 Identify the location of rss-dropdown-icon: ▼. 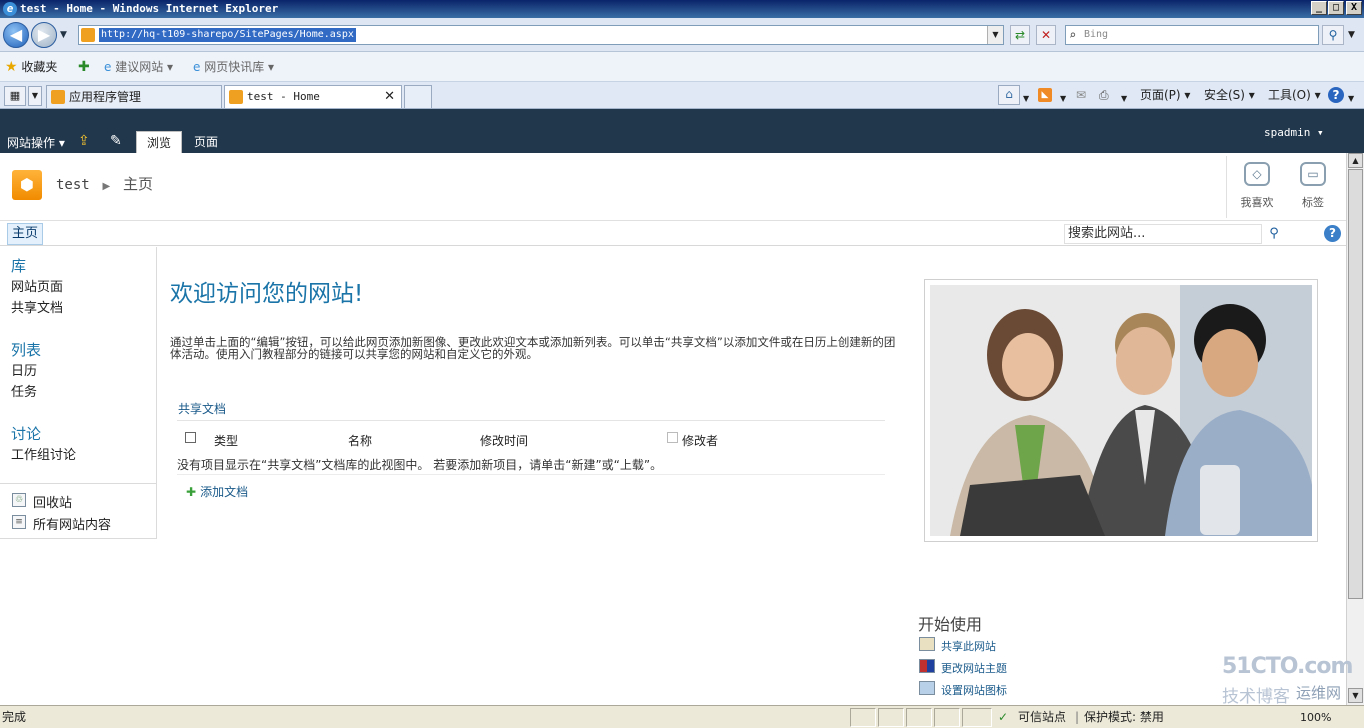
(1063, 99).